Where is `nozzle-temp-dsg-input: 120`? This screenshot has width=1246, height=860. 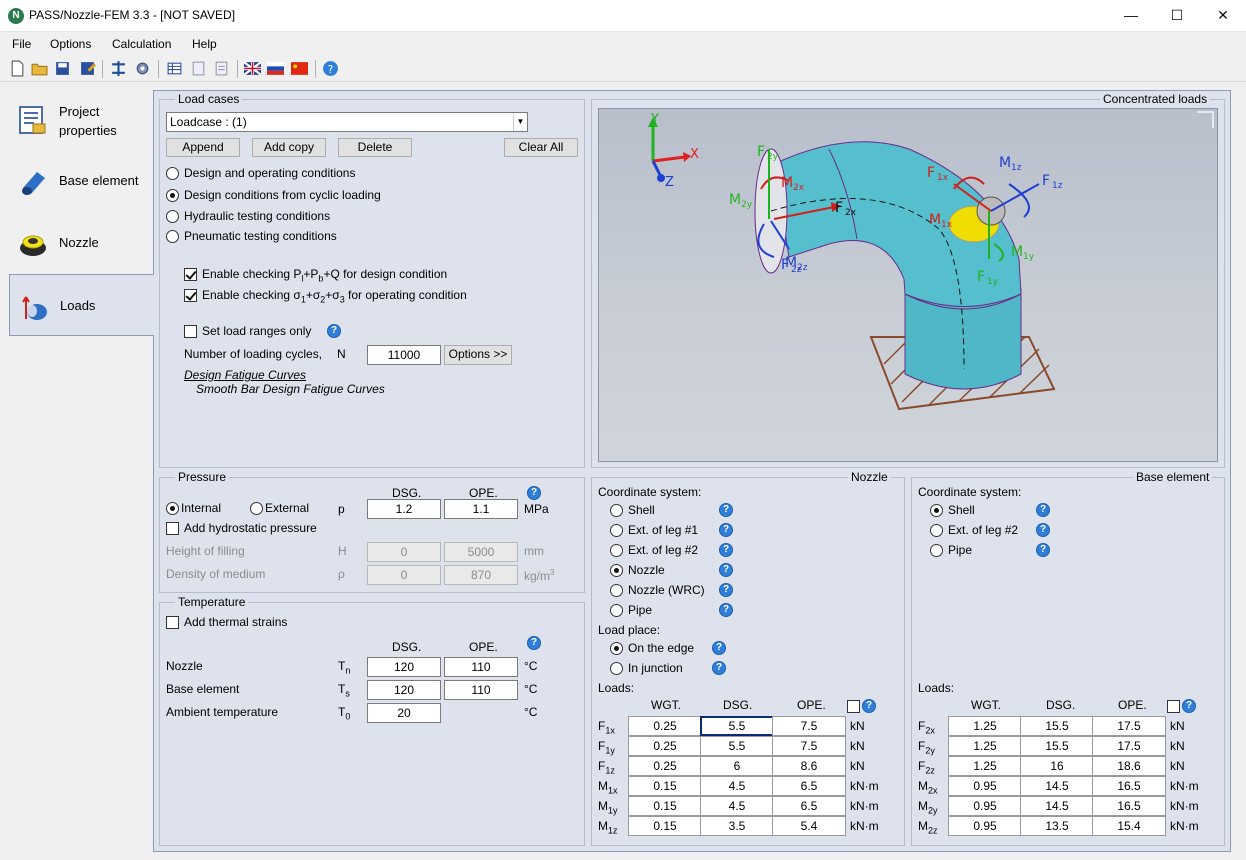
nozzle-temp-dsg-input: 120 is located at coordinates (404, 667).